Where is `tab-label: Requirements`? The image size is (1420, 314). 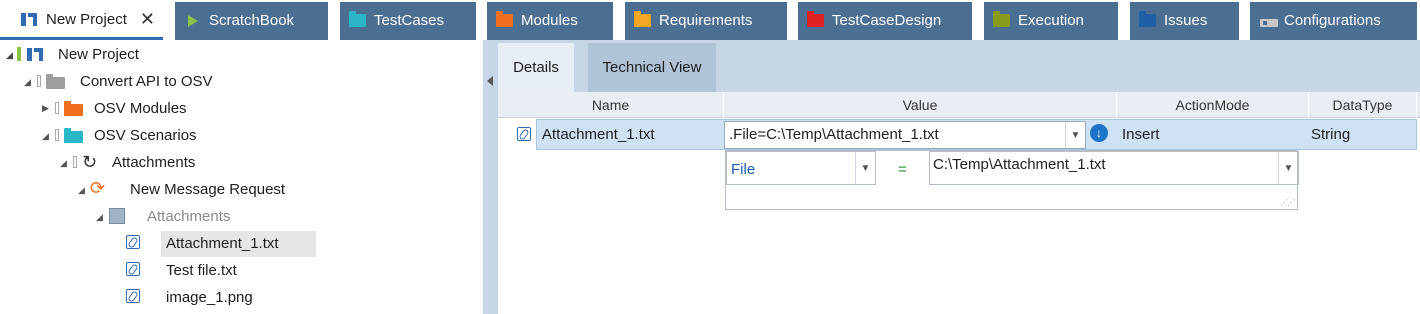 tab-label: Requirements is located at coordinates (706, 20).